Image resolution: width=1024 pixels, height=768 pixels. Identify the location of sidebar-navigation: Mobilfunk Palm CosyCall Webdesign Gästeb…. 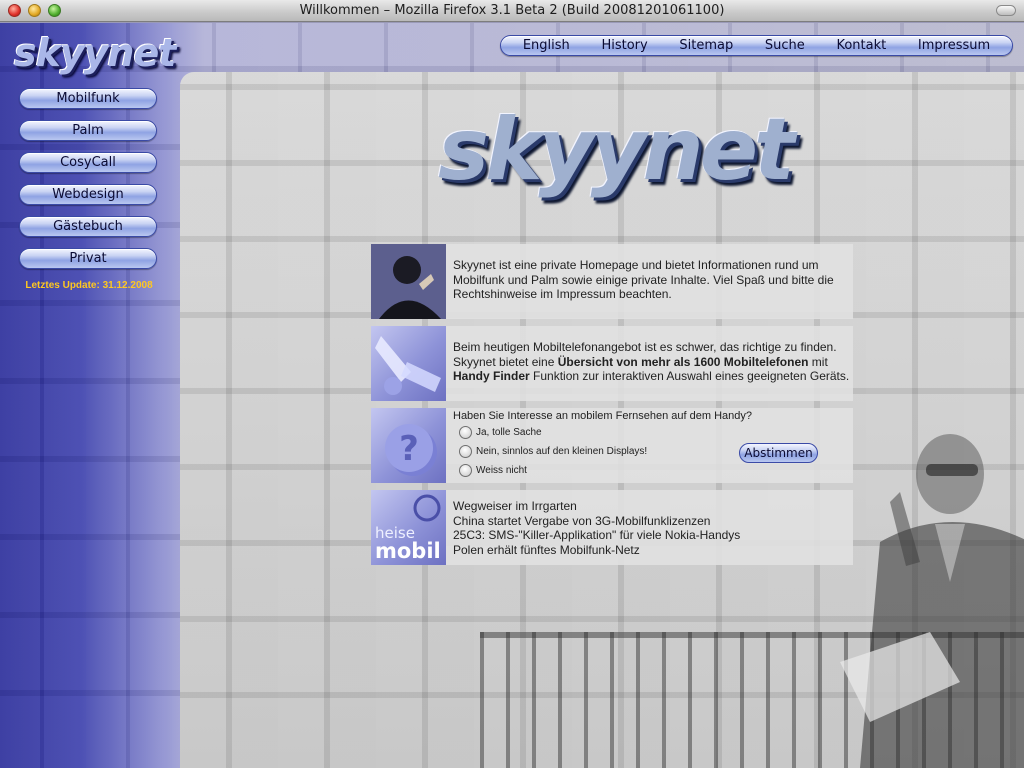
(89, 189).